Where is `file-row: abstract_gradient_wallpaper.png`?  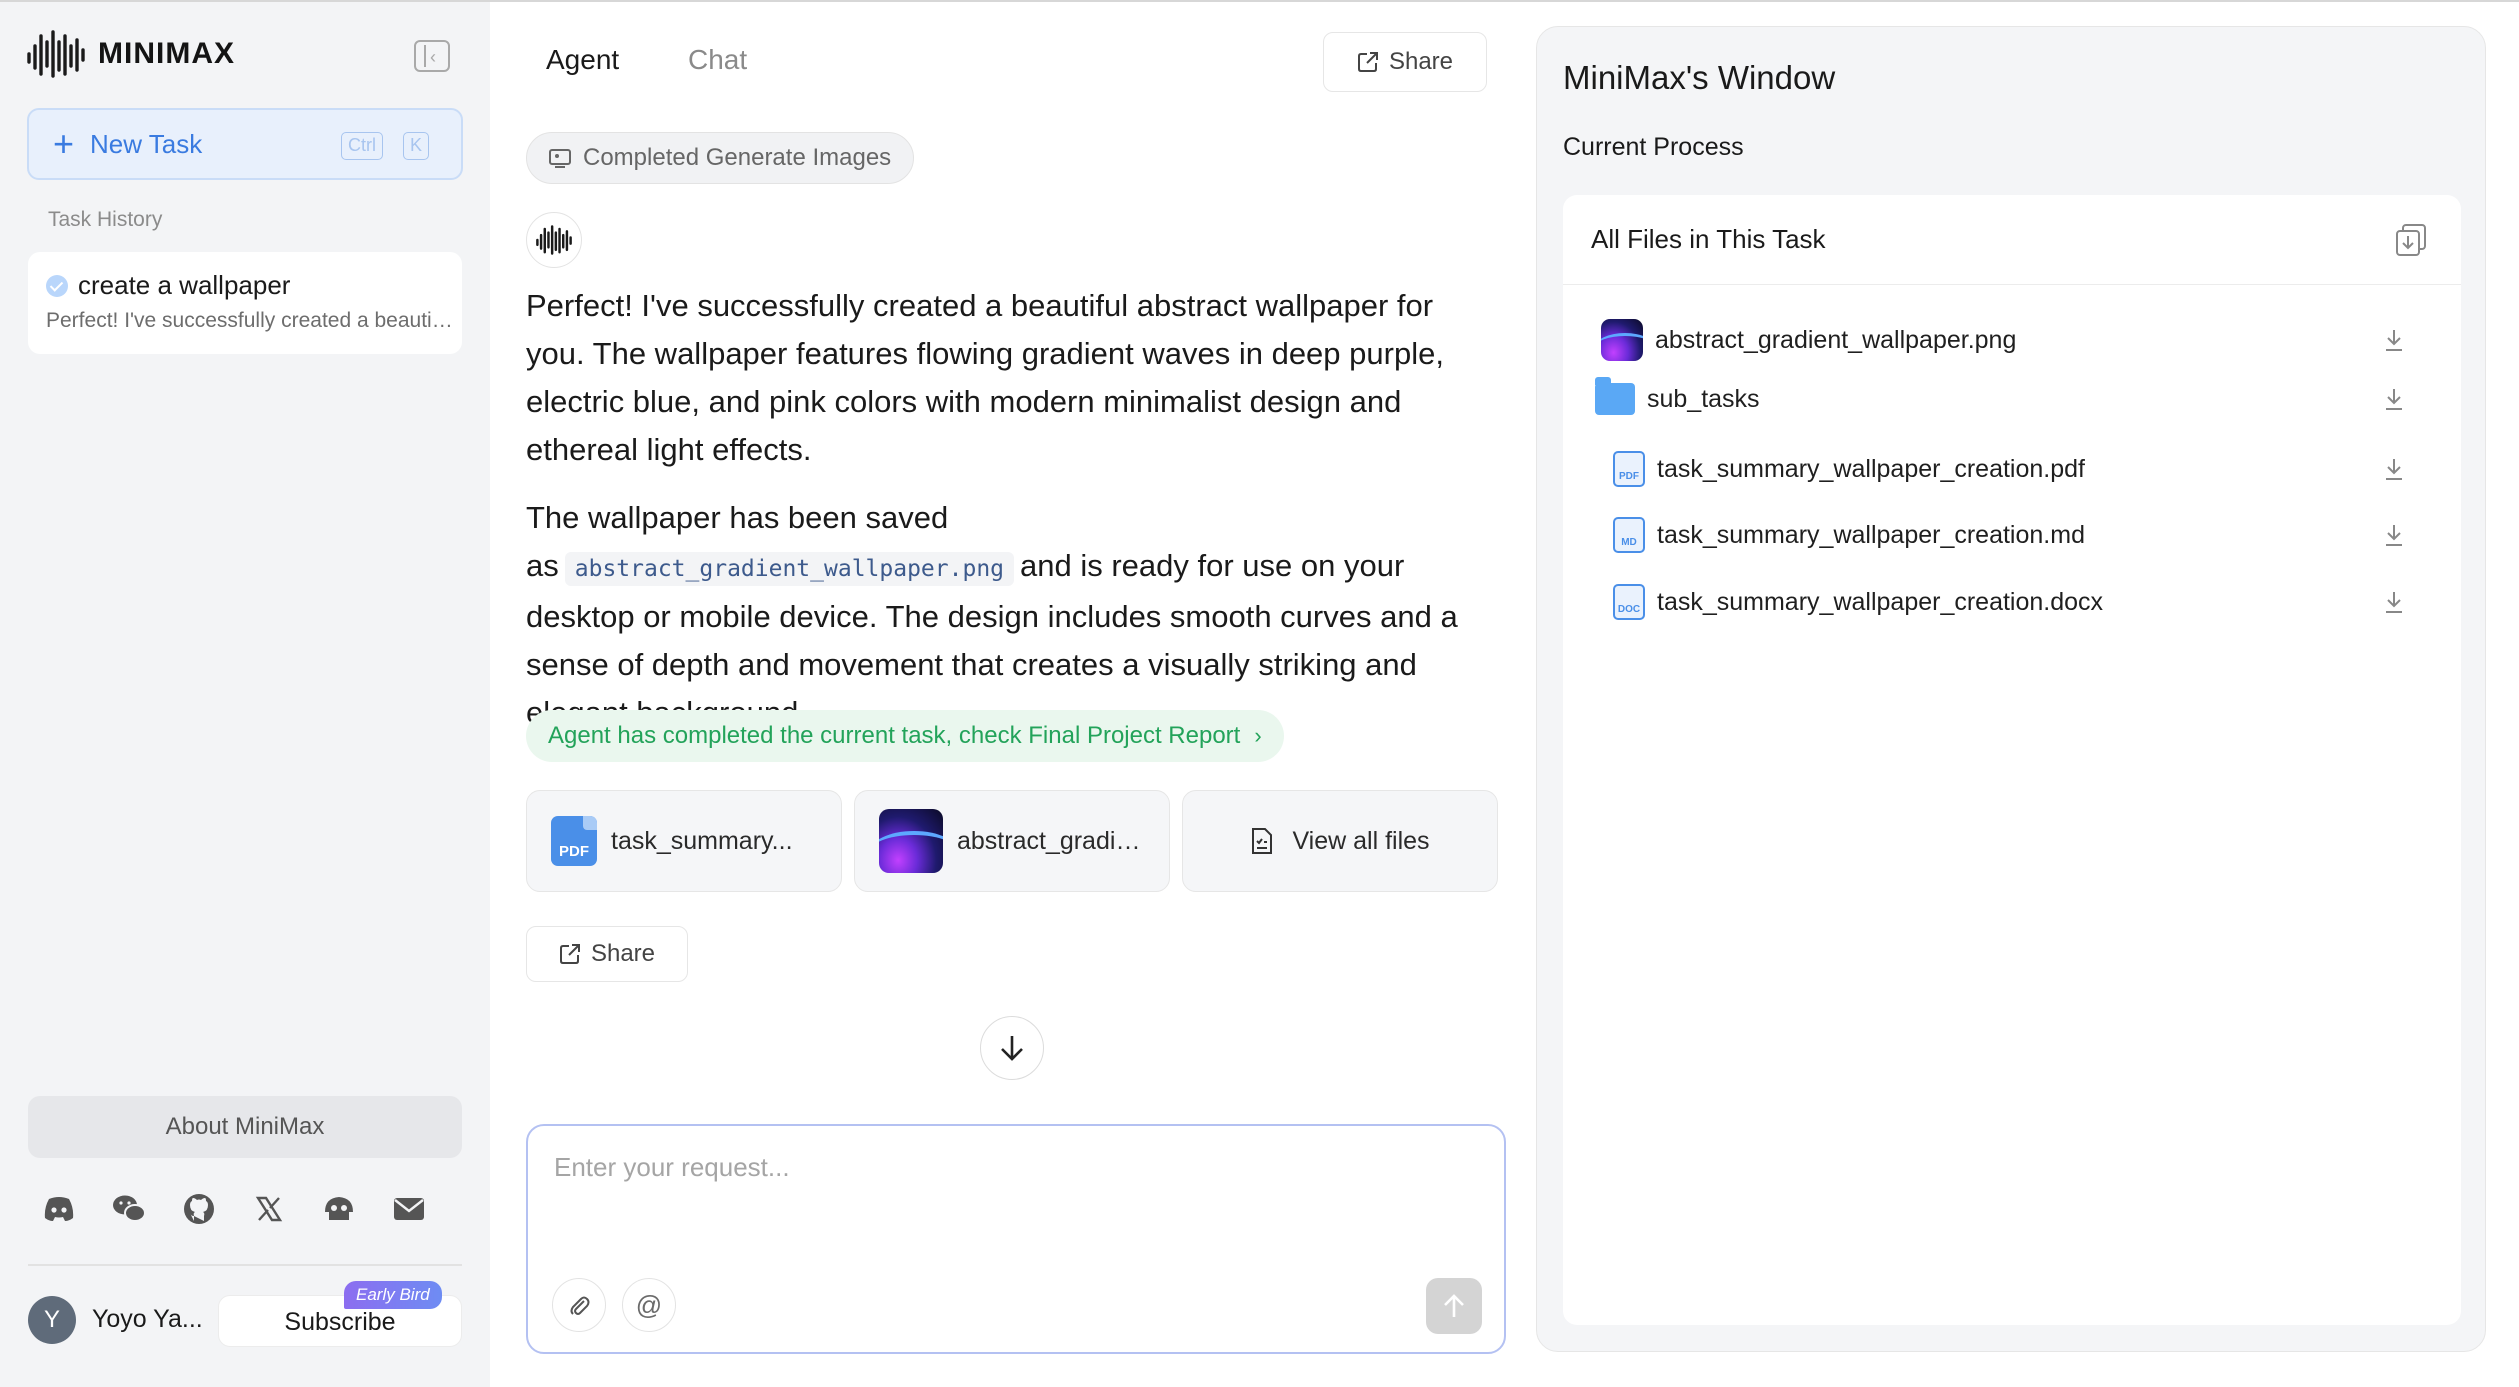
file-row: abstract_gradient_wallpaper.png is located at coordinates (2021, 340).